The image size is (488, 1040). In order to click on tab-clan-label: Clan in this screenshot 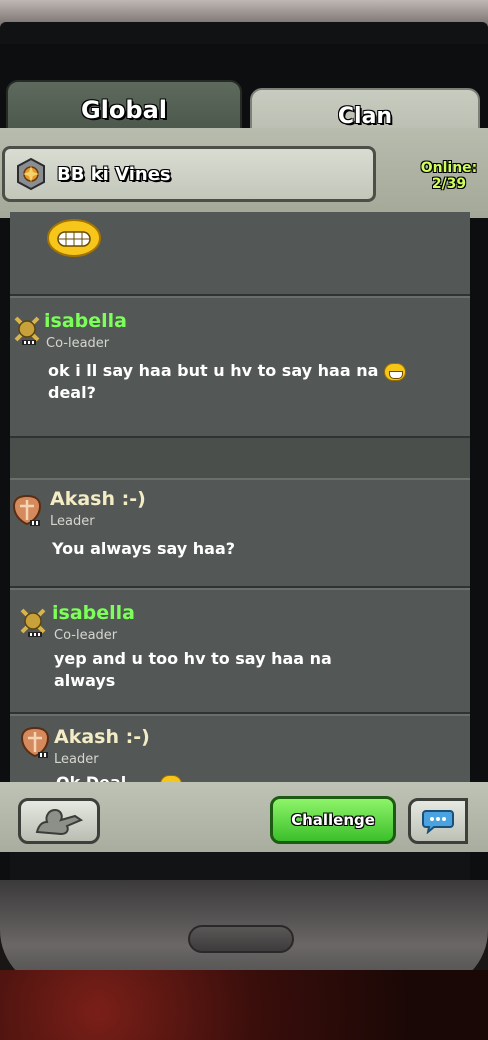, I will do `click(365, 116)`.